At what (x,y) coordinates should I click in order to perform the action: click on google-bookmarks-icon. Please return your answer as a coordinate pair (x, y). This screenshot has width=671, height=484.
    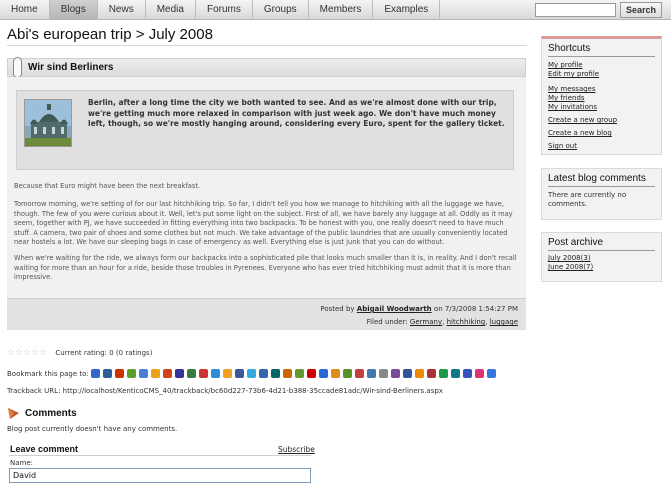
    Looking at the image, I should click on (143, 373).